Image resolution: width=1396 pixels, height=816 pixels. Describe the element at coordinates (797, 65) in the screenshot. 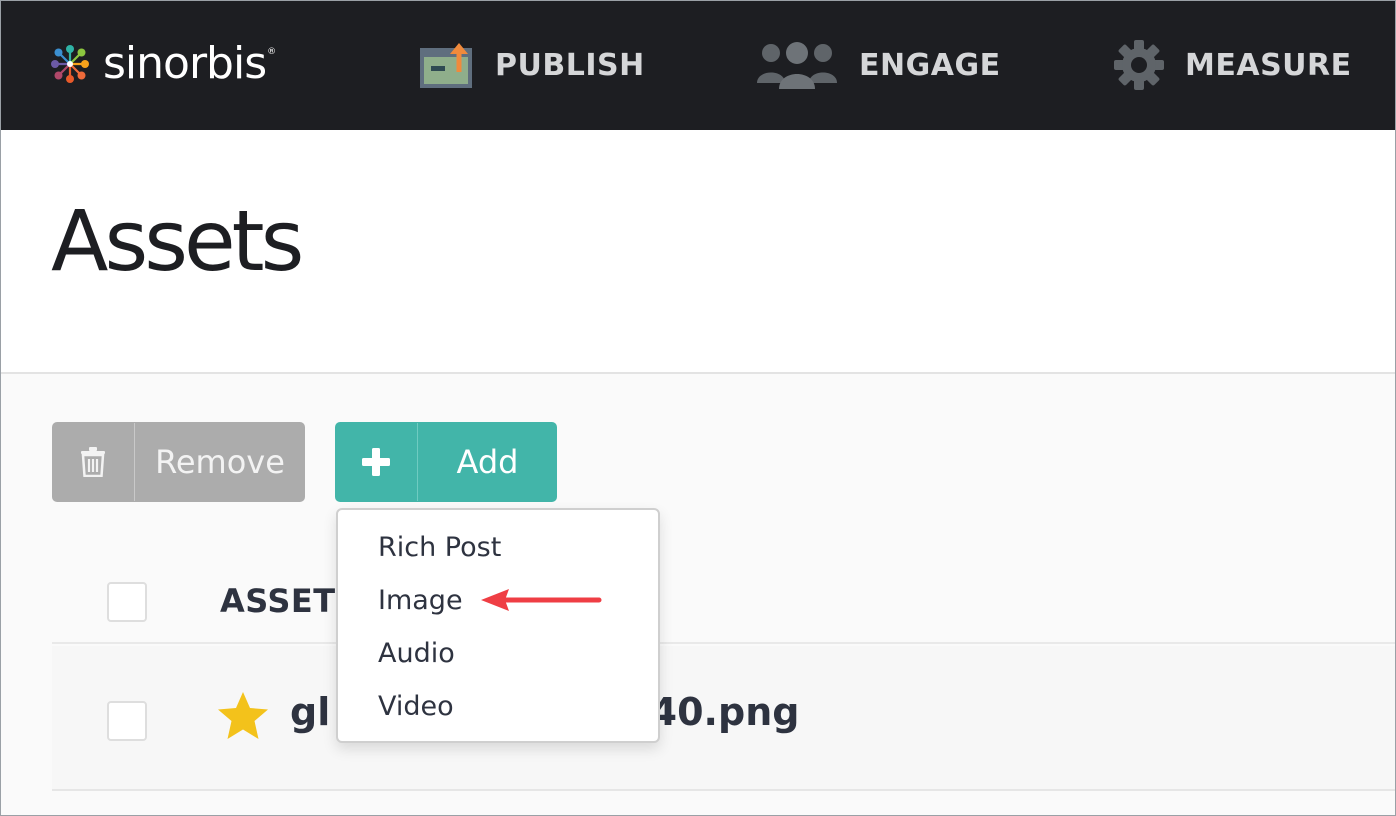

I see `users-group-icon` at that location.